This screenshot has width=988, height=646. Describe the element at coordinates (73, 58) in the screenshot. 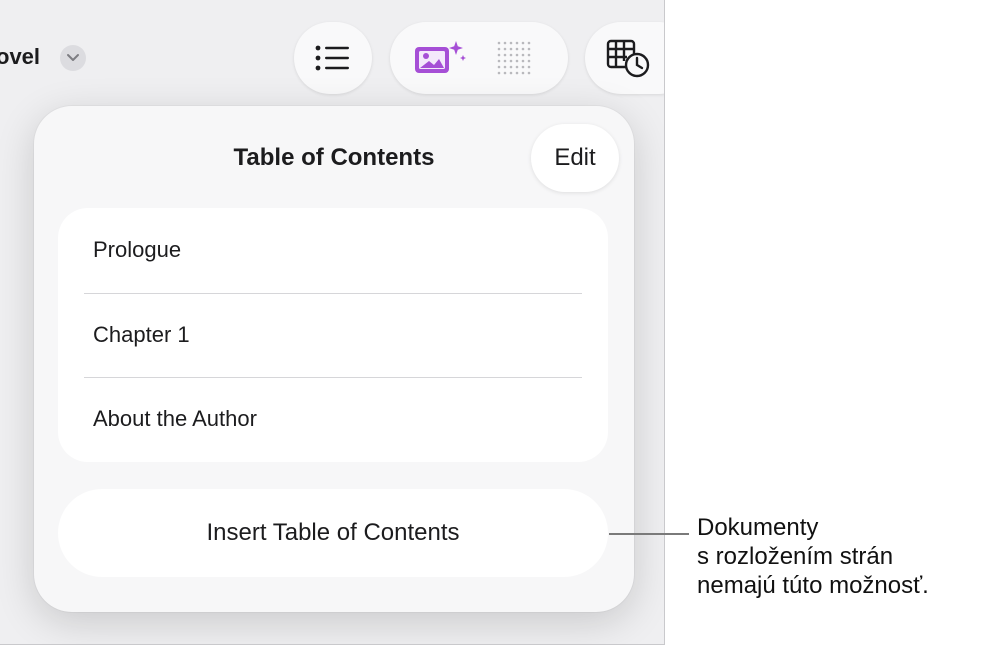

I see `chevron-down-icon` at that location.